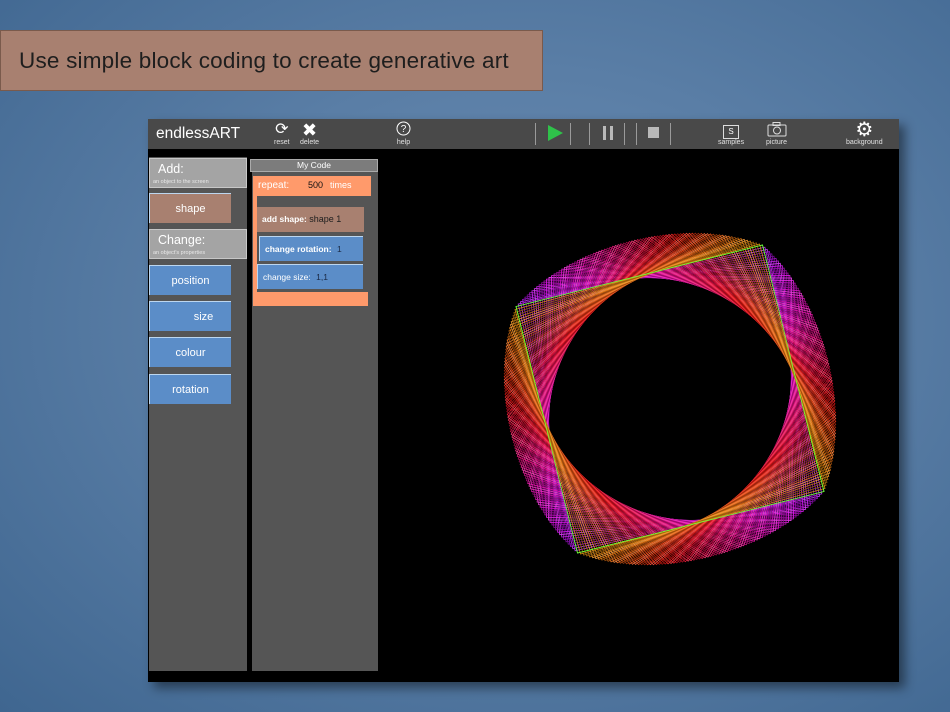  I want to click on repeat-label: repeat:, so click(274, 185).